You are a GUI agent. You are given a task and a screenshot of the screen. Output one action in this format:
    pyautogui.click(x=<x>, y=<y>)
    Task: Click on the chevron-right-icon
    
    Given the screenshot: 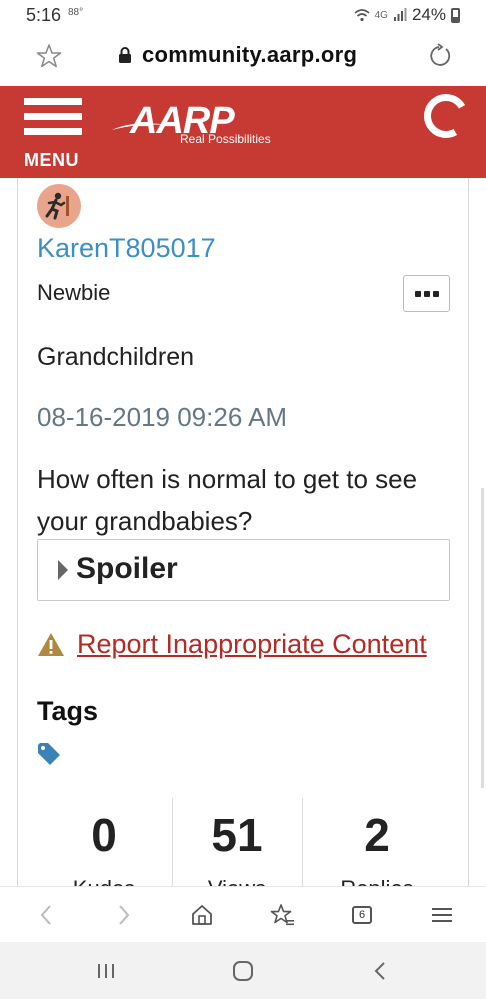 What is the action you would take?
    pyautogui.click(x=124, y=915)
    